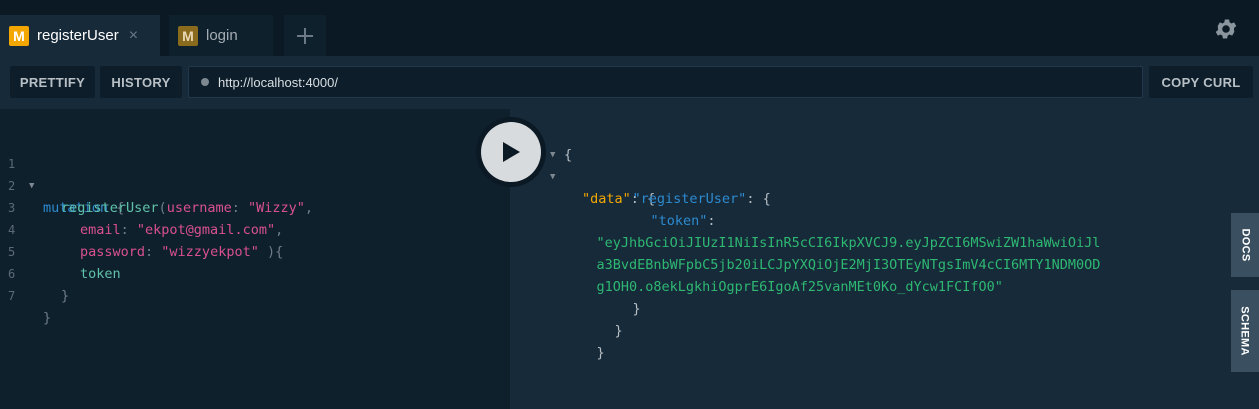  What do you see at coordinates (665, 82) in the screenshot?
I see `endpoint-url-input: http://localhost:4000/` at bounding box center [665, 82].